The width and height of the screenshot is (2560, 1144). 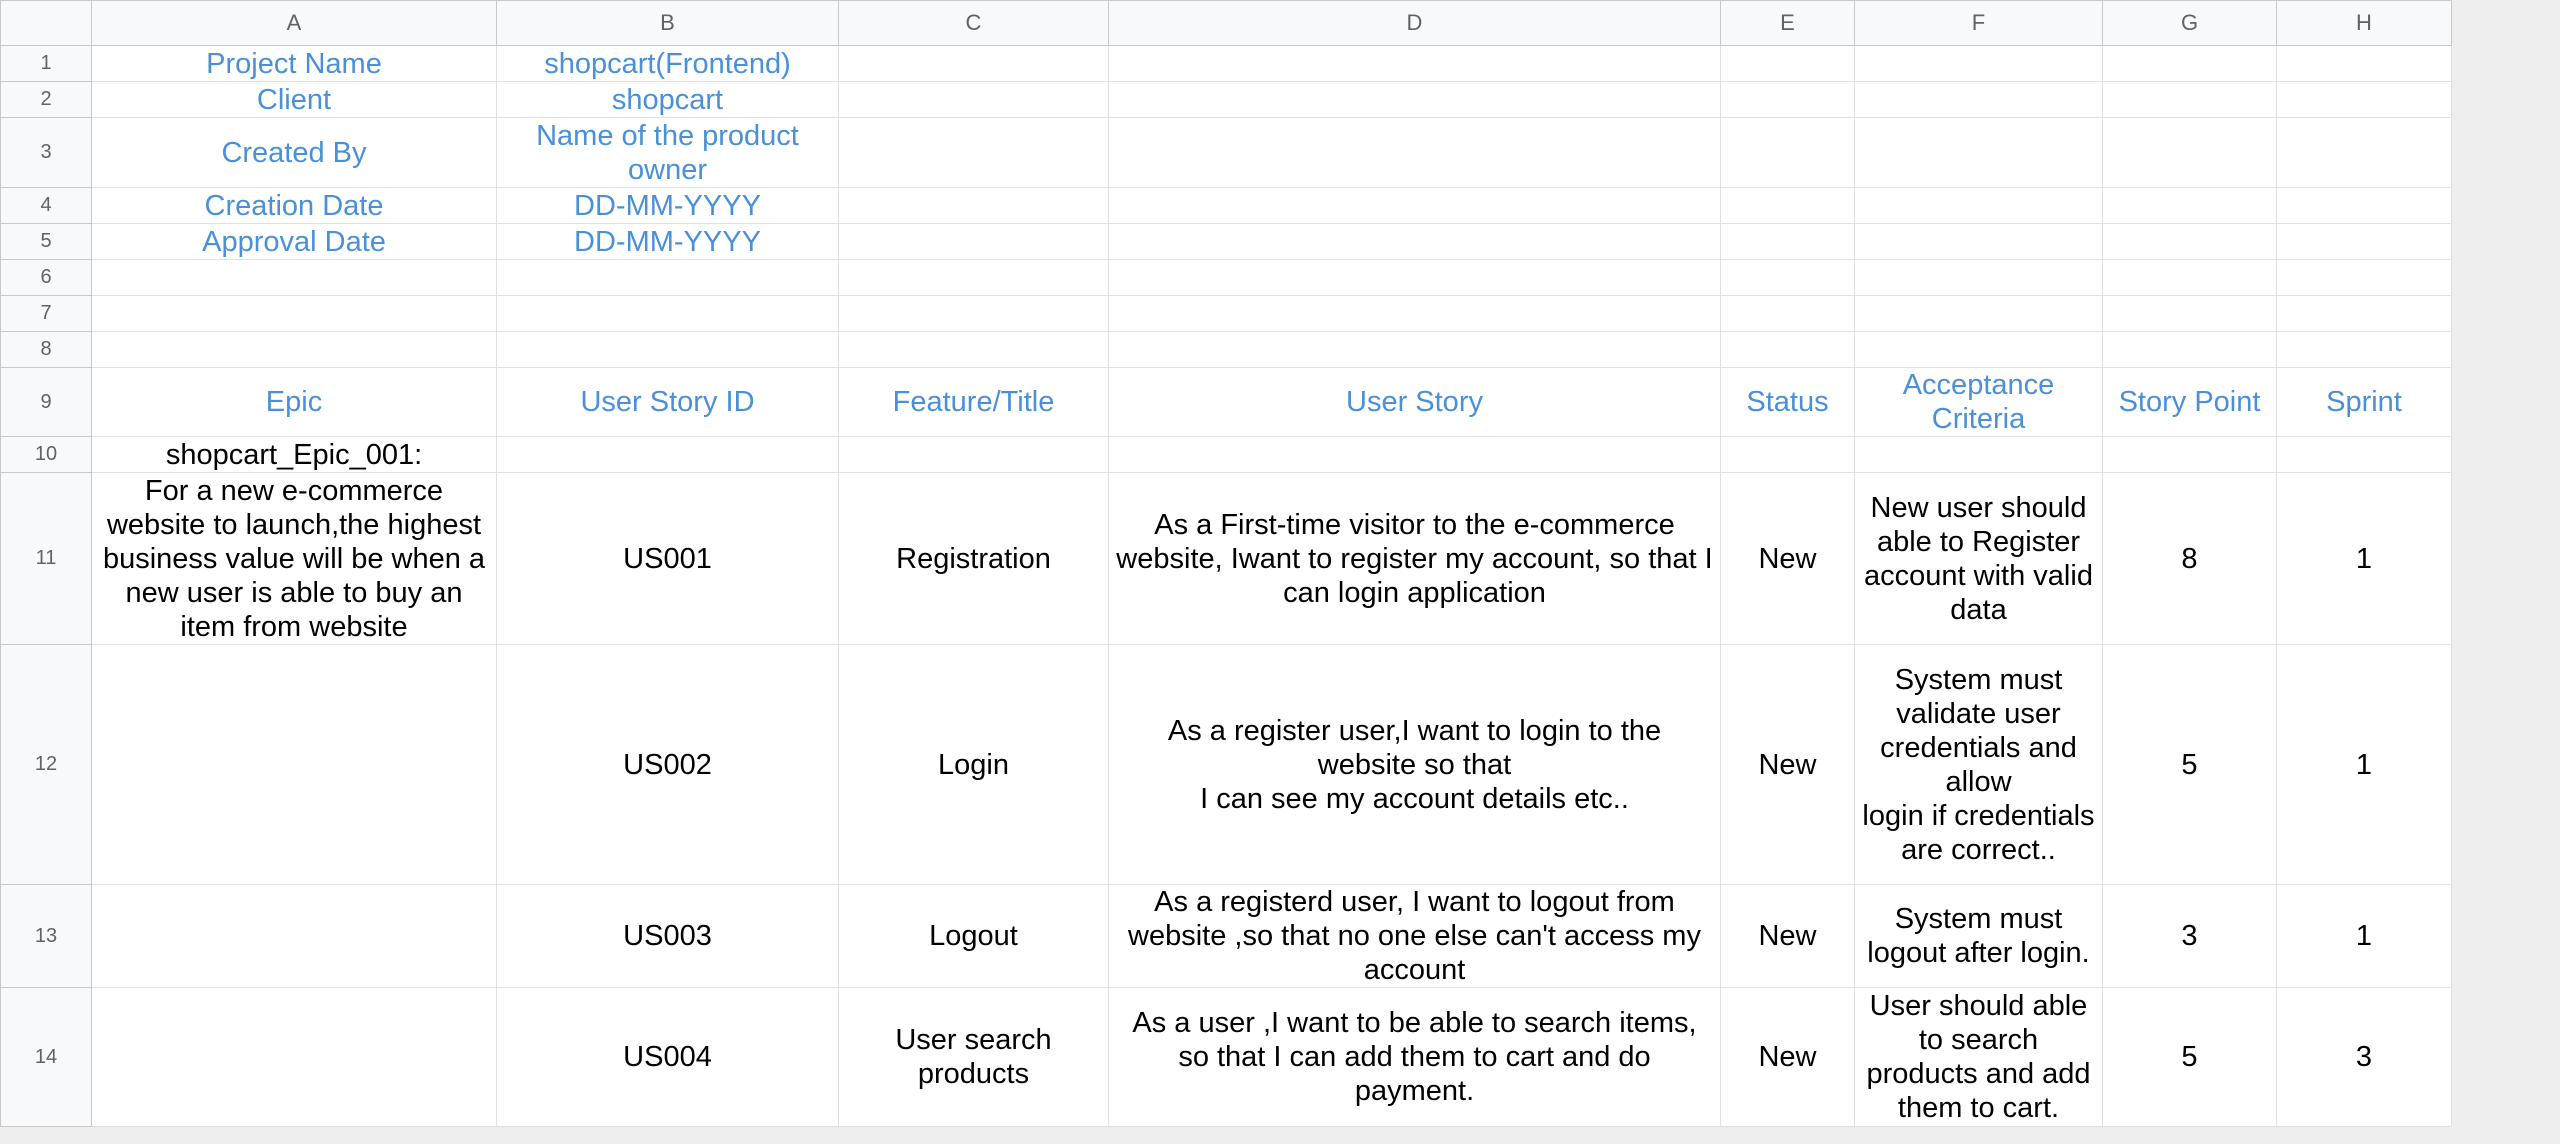 I want to click on story-title-cell: Logout, so click(x=973, y=936).